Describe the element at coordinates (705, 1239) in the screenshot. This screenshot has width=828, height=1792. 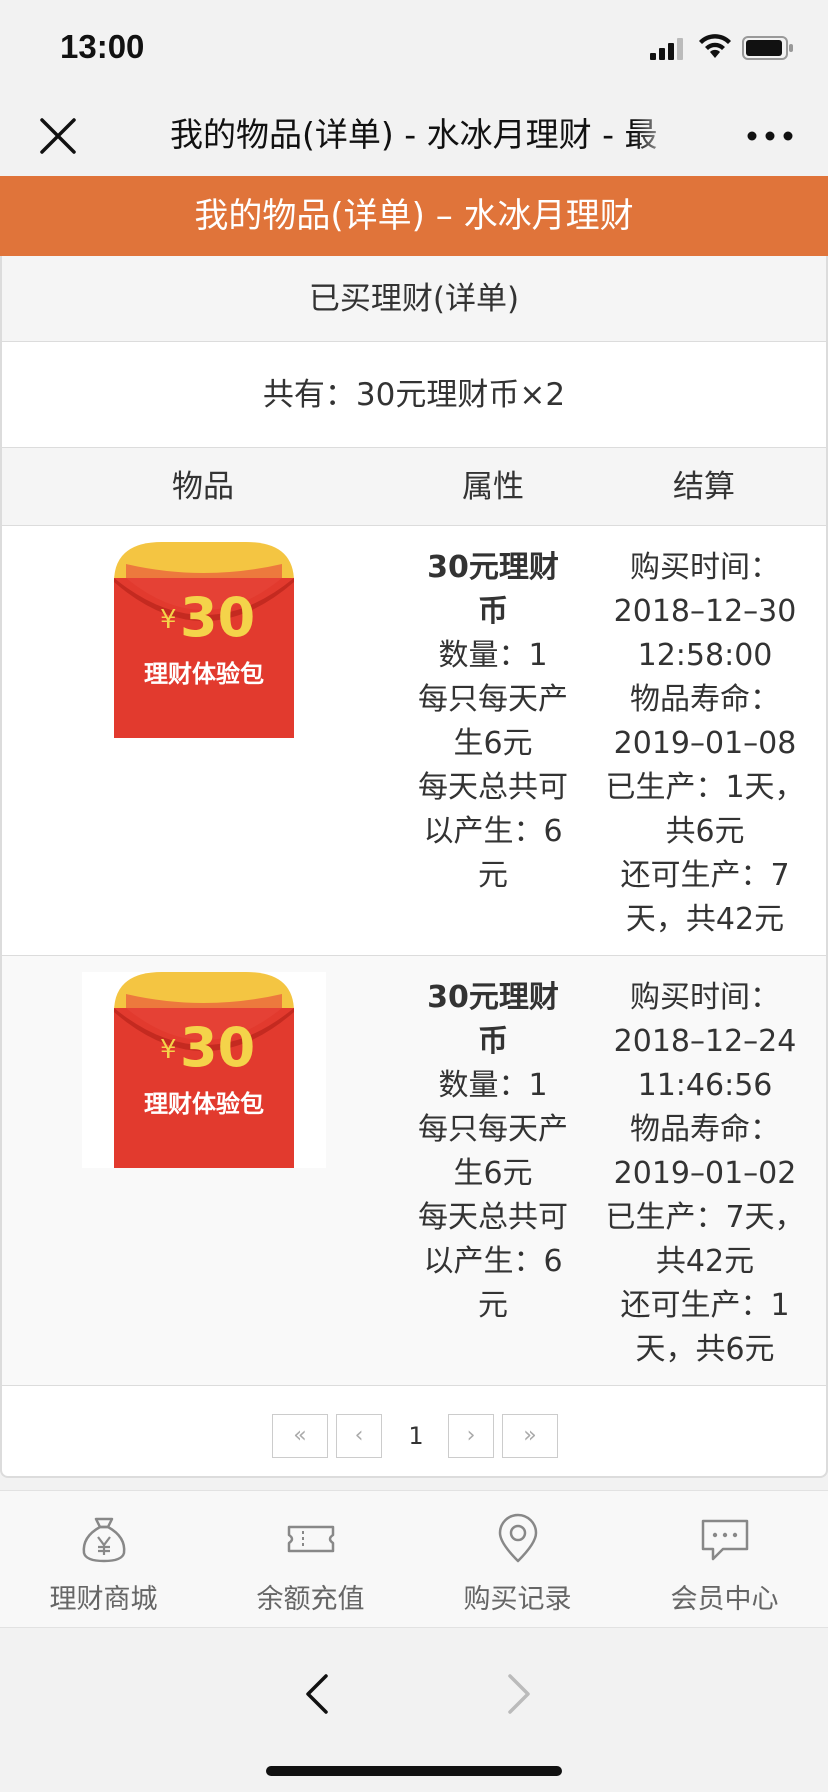
I see `produced-summary: 已生产：7天，共42元` at that location.